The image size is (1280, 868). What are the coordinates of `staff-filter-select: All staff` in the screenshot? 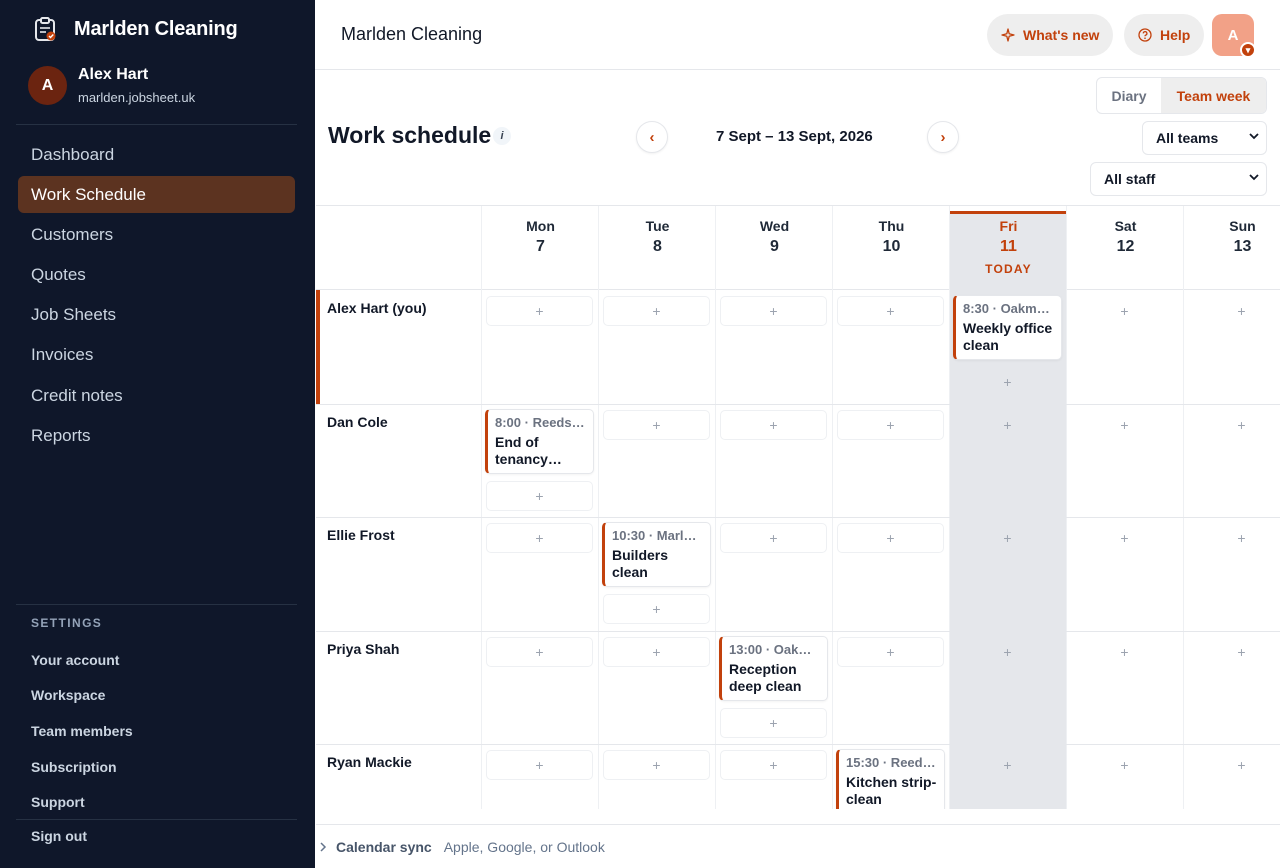 It's located at (1178, 179).